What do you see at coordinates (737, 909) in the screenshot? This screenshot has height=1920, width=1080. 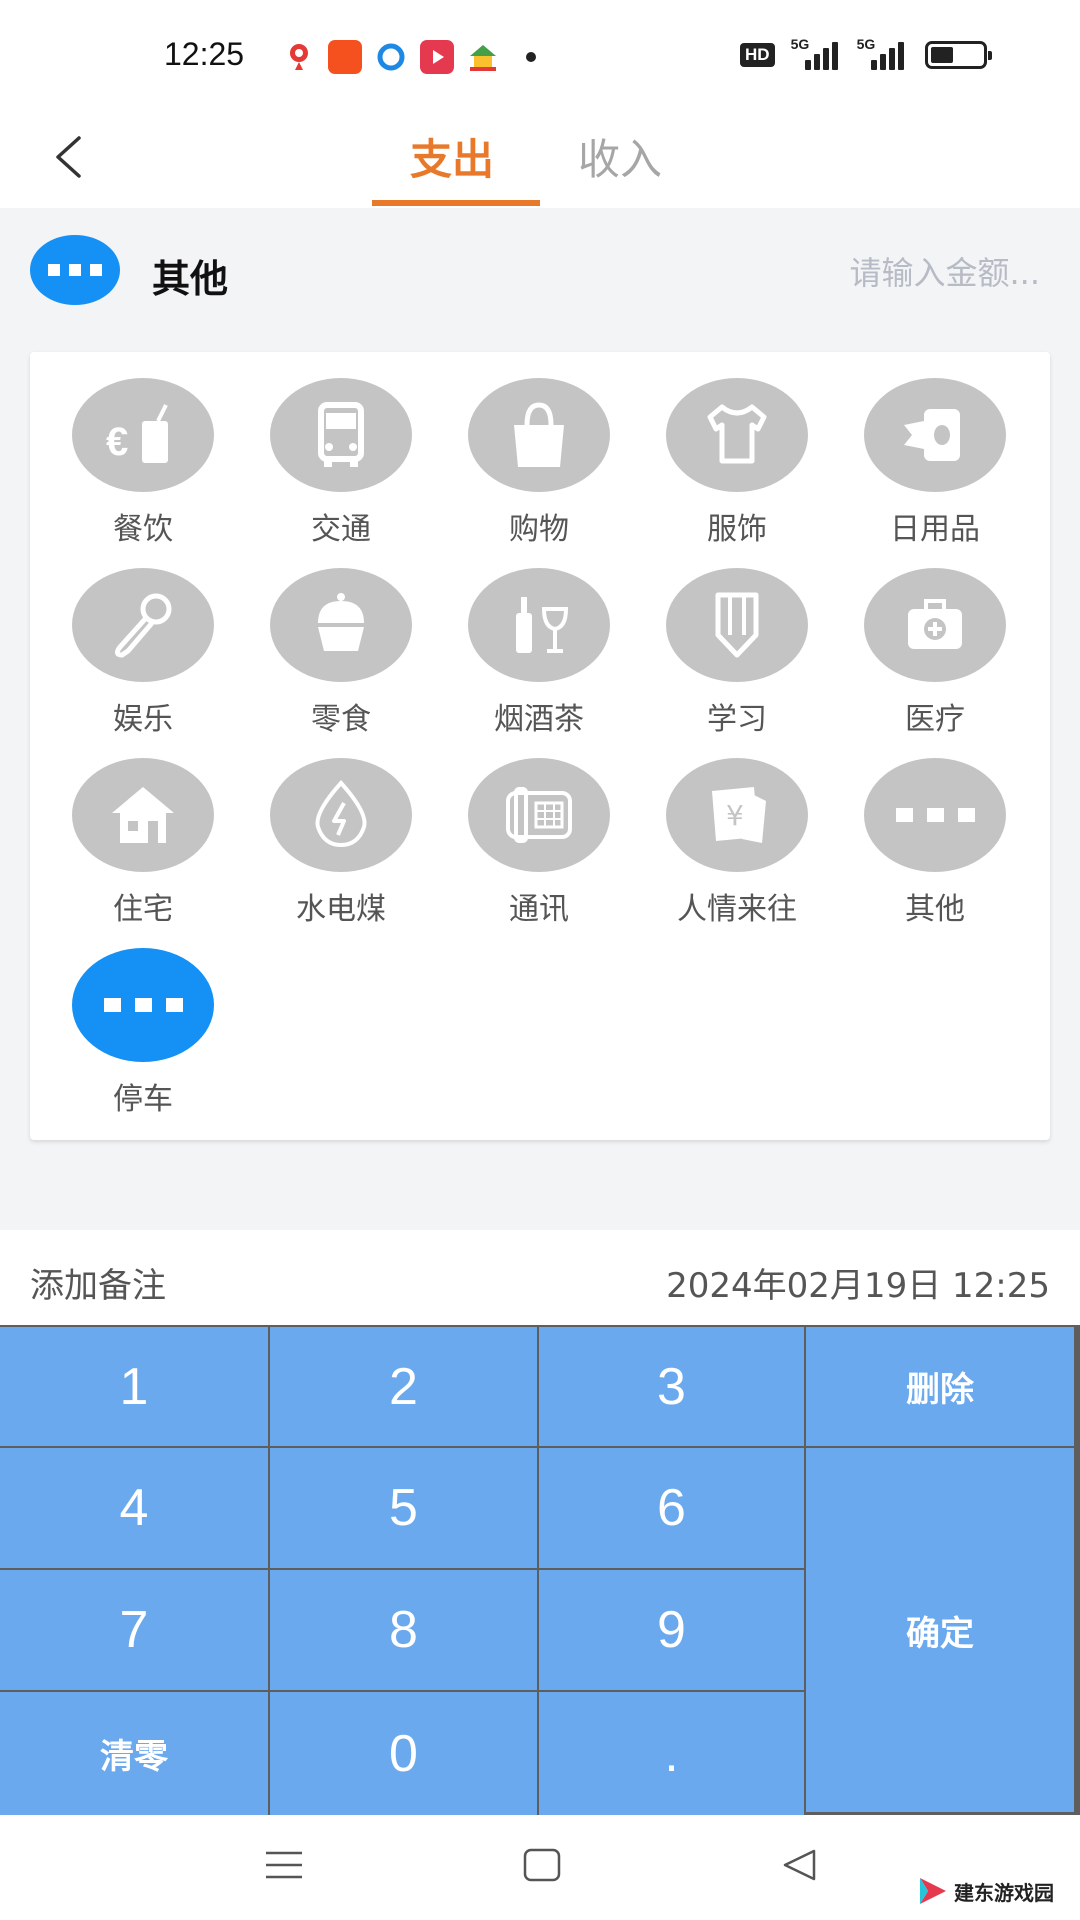 I see `category-label: 人情来往` at bounding box center [737, 909].